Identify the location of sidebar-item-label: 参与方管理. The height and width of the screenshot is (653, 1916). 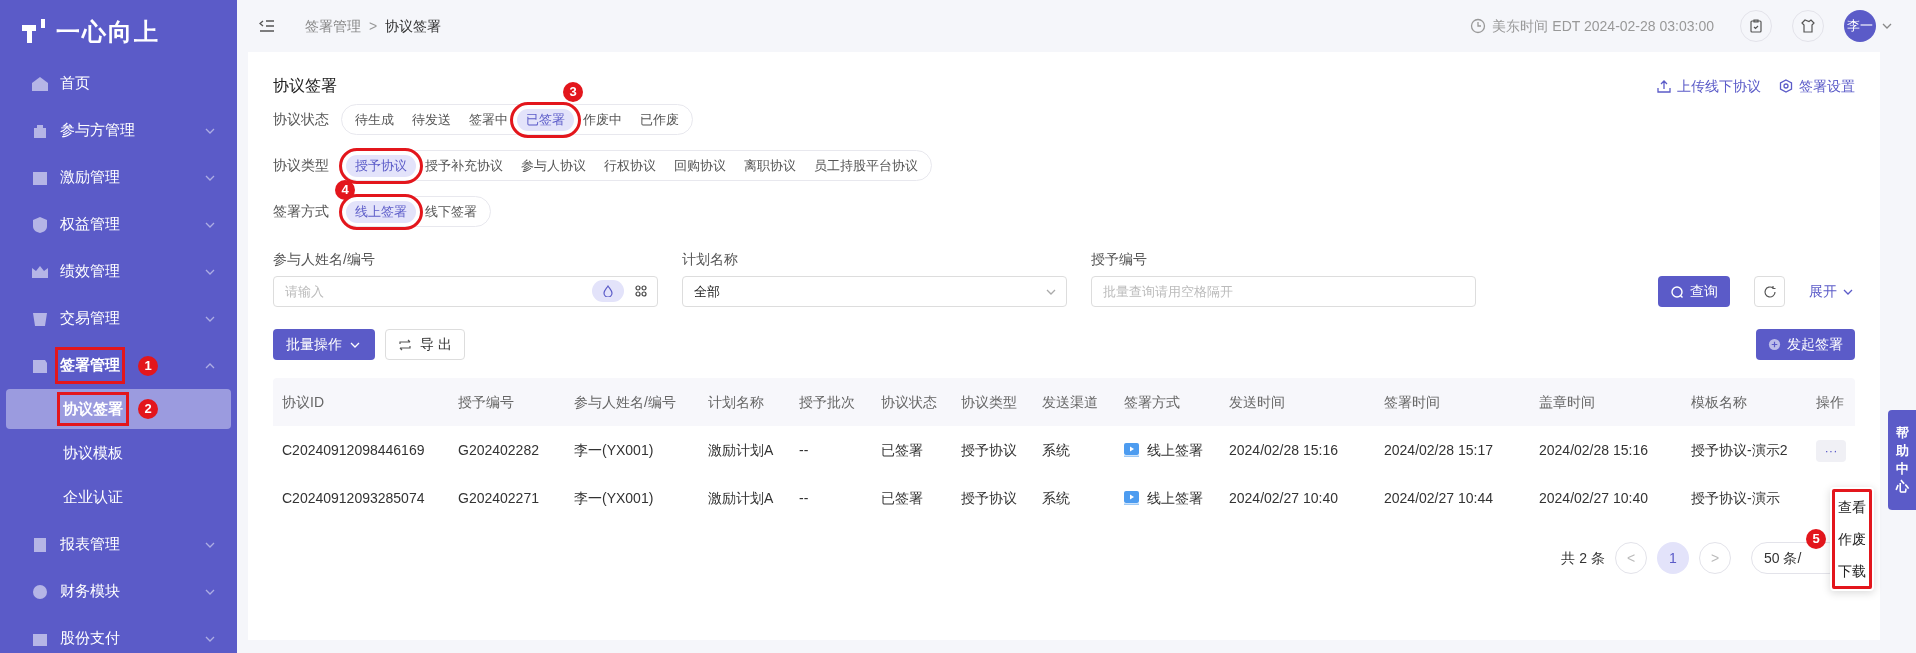
(97, 130).